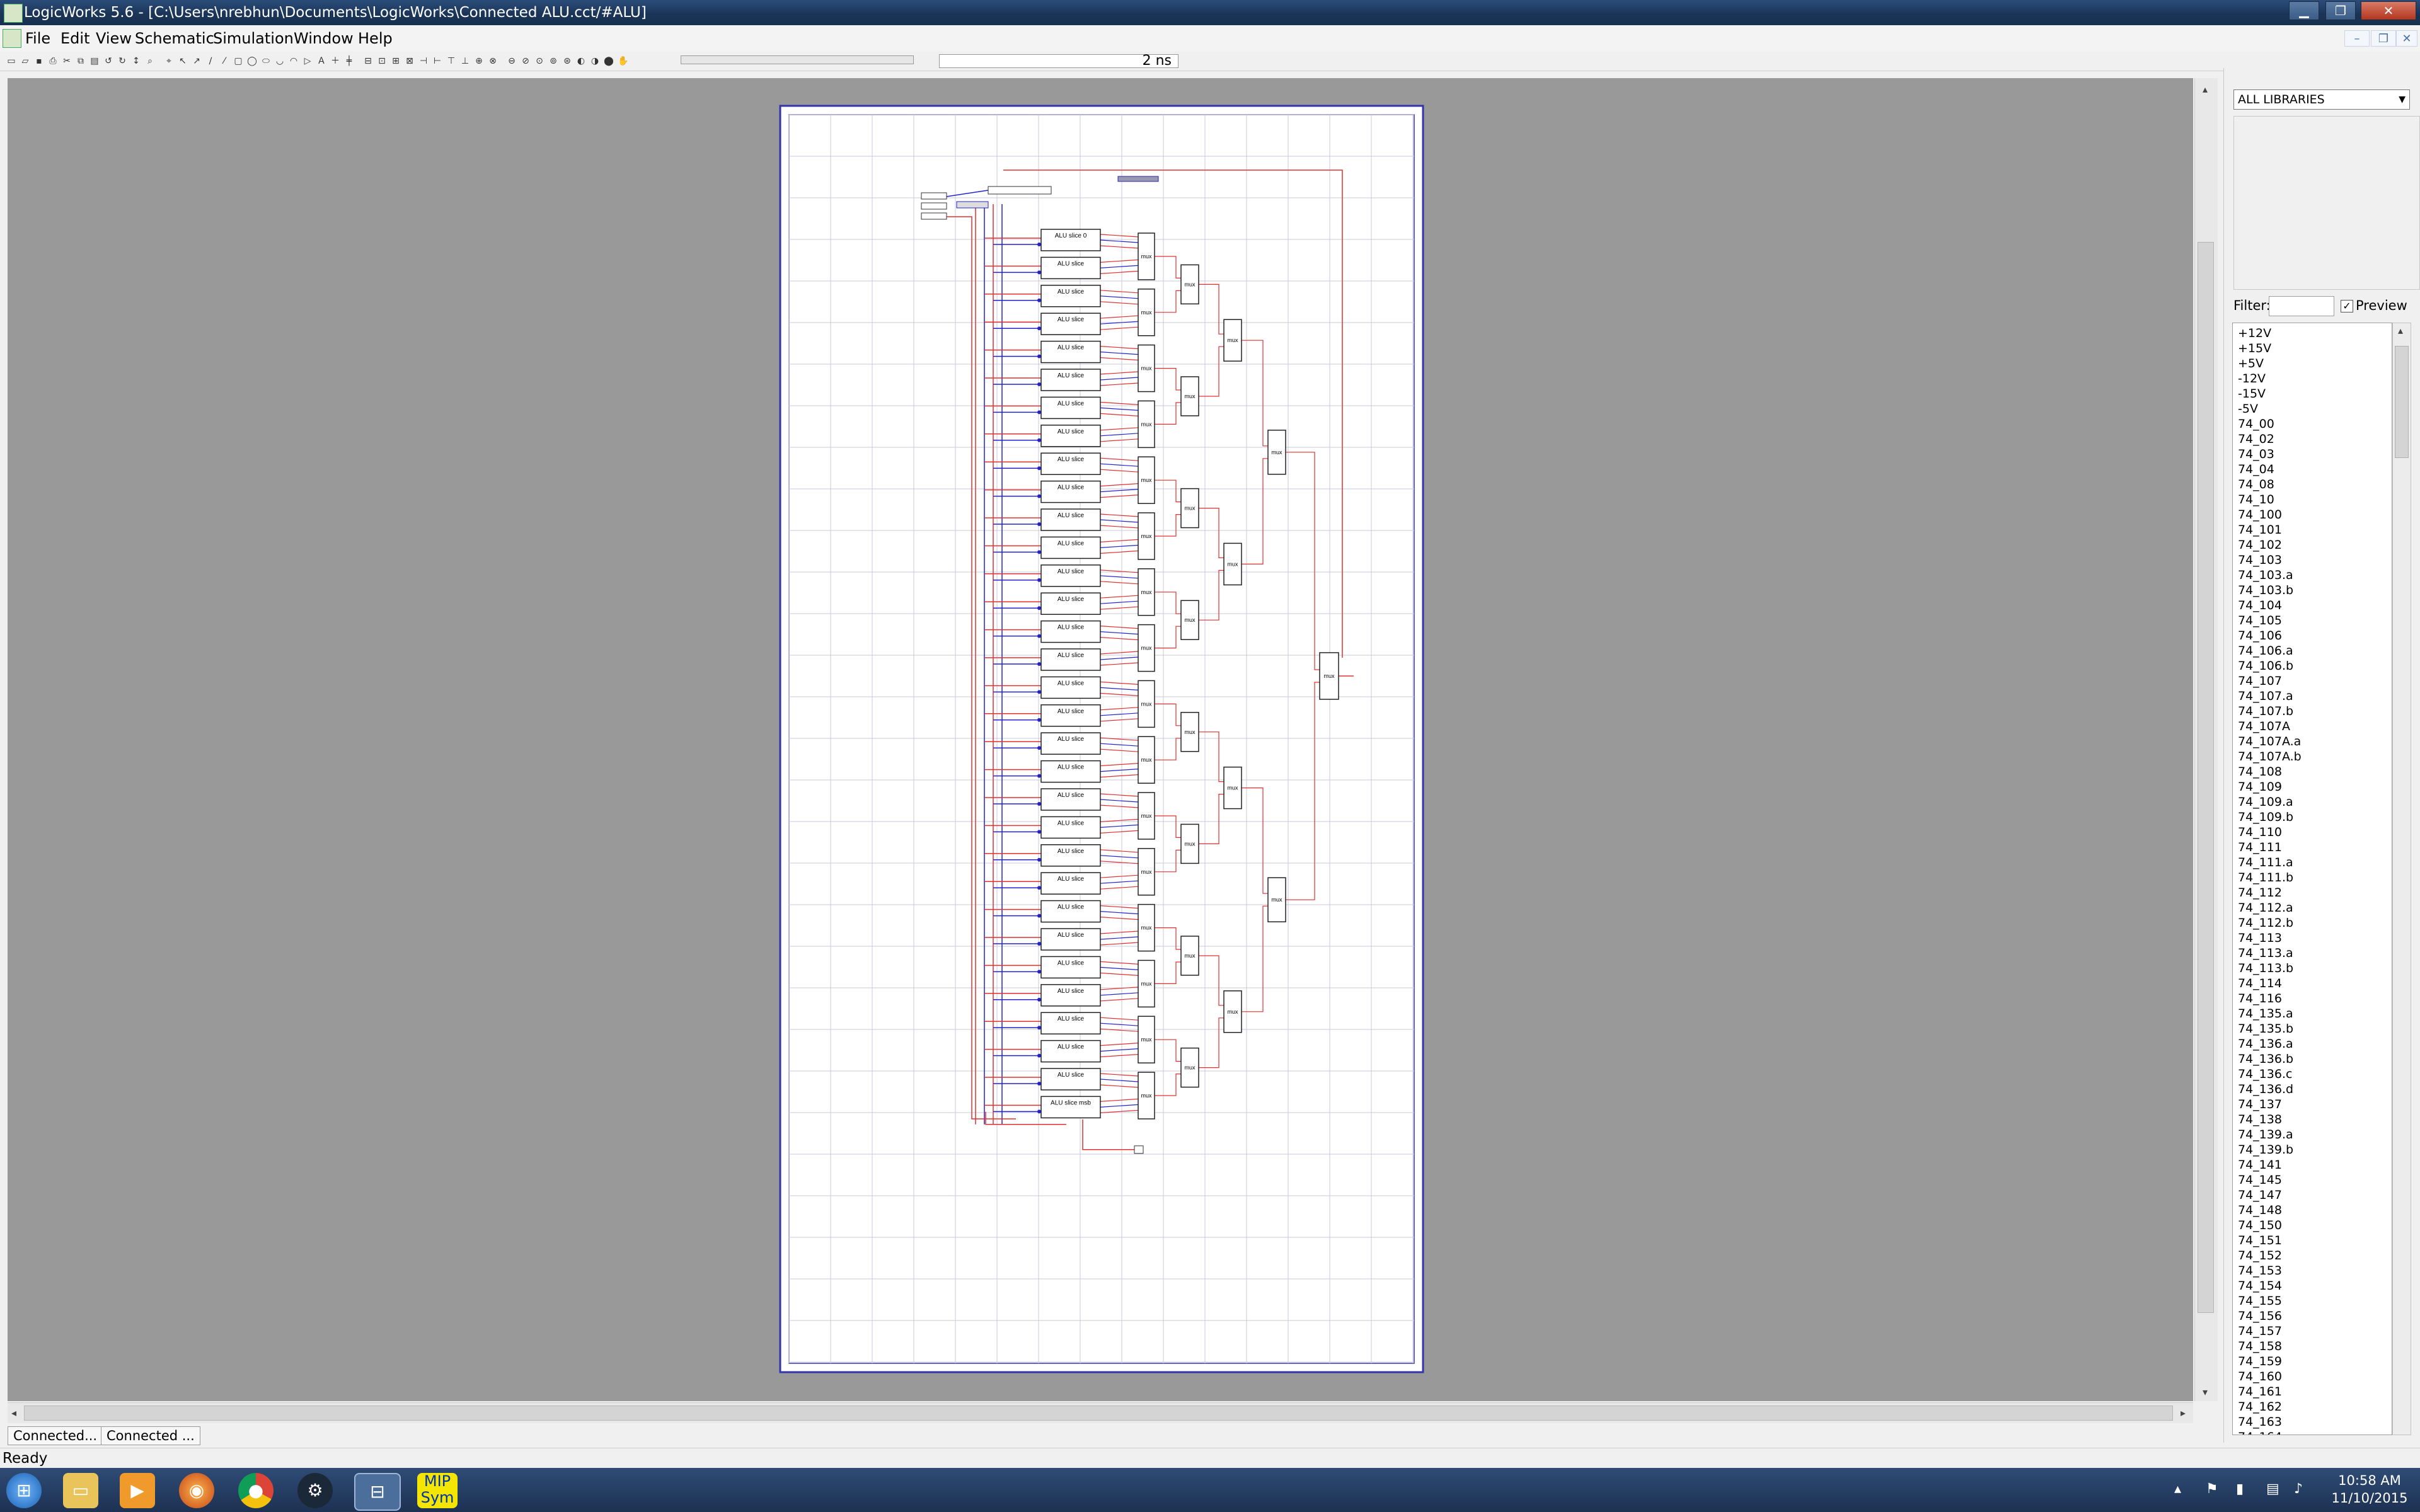 The width and height of the screenshot is (2420, 1512). What do you see at coordinates (382, 61) in the screenshot?
I see `toolbar-tool-icon: ⊡` at bounding box center [382, 61].